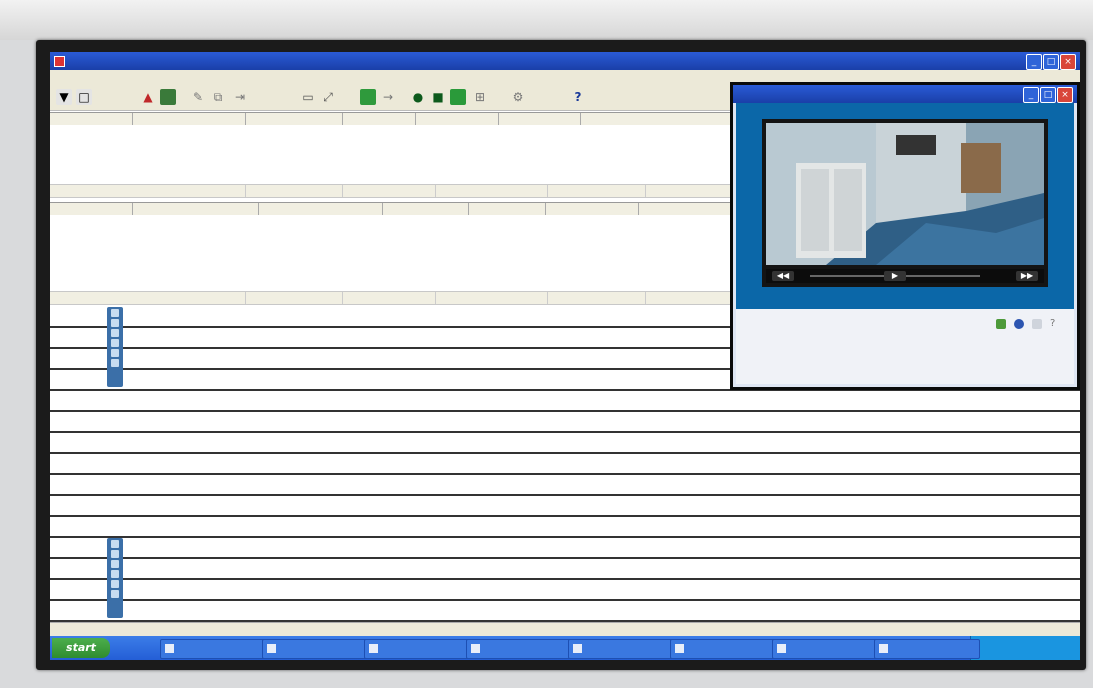 The height and width of the screenshot is (688, 1093). I want to click on camera-control-icon, so click(1001, 324).